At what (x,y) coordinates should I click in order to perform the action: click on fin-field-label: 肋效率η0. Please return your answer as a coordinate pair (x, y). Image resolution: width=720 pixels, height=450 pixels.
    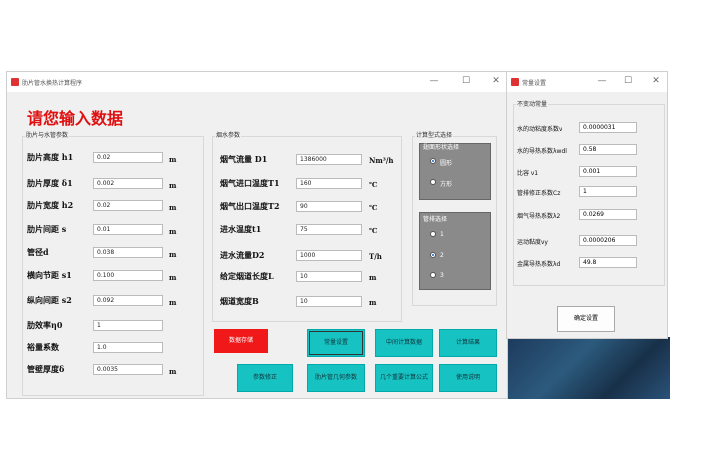
    Looking at the image, I should click on (45, 325).